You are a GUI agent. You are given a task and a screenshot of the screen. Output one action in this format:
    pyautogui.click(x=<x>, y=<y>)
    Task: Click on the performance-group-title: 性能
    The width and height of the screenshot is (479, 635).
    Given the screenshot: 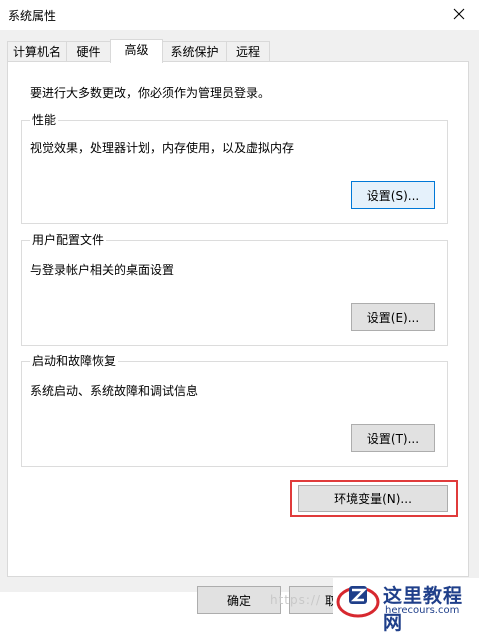 What is the action you would take?
    pyautogui.click(x=44, y=120)
    